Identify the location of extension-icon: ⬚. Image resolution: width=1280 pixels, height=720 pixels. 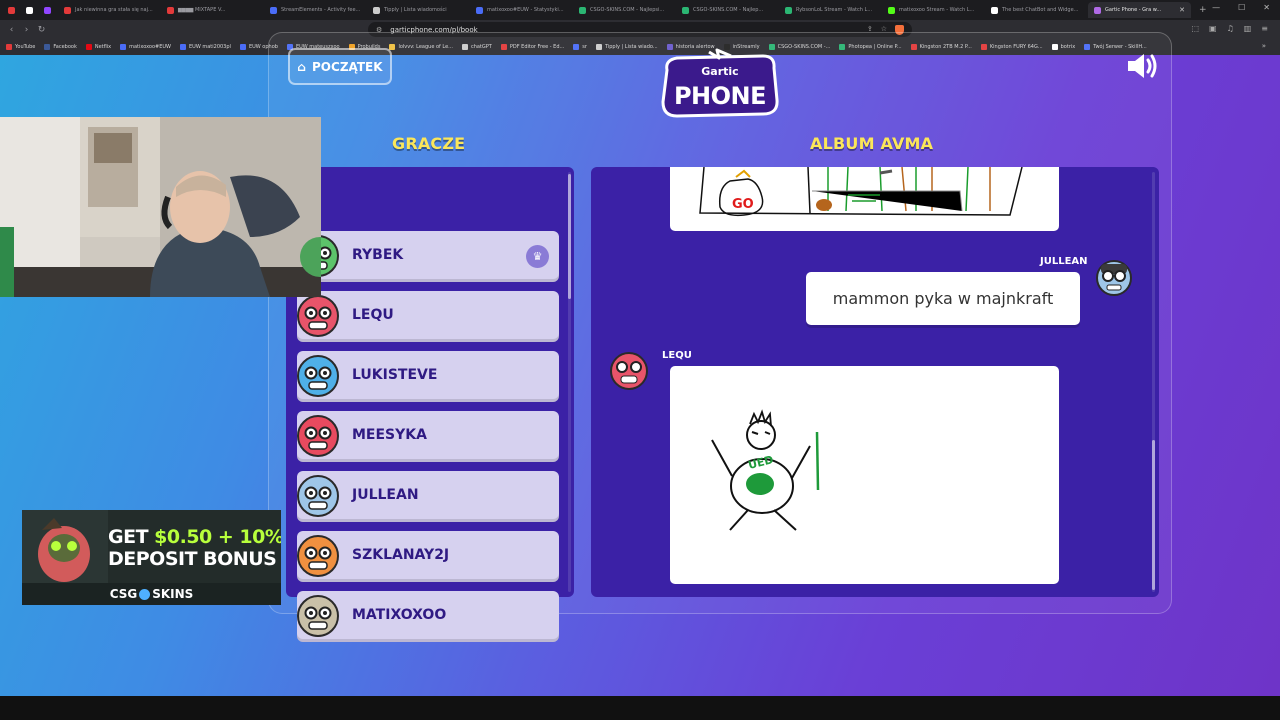
(1195, 28).